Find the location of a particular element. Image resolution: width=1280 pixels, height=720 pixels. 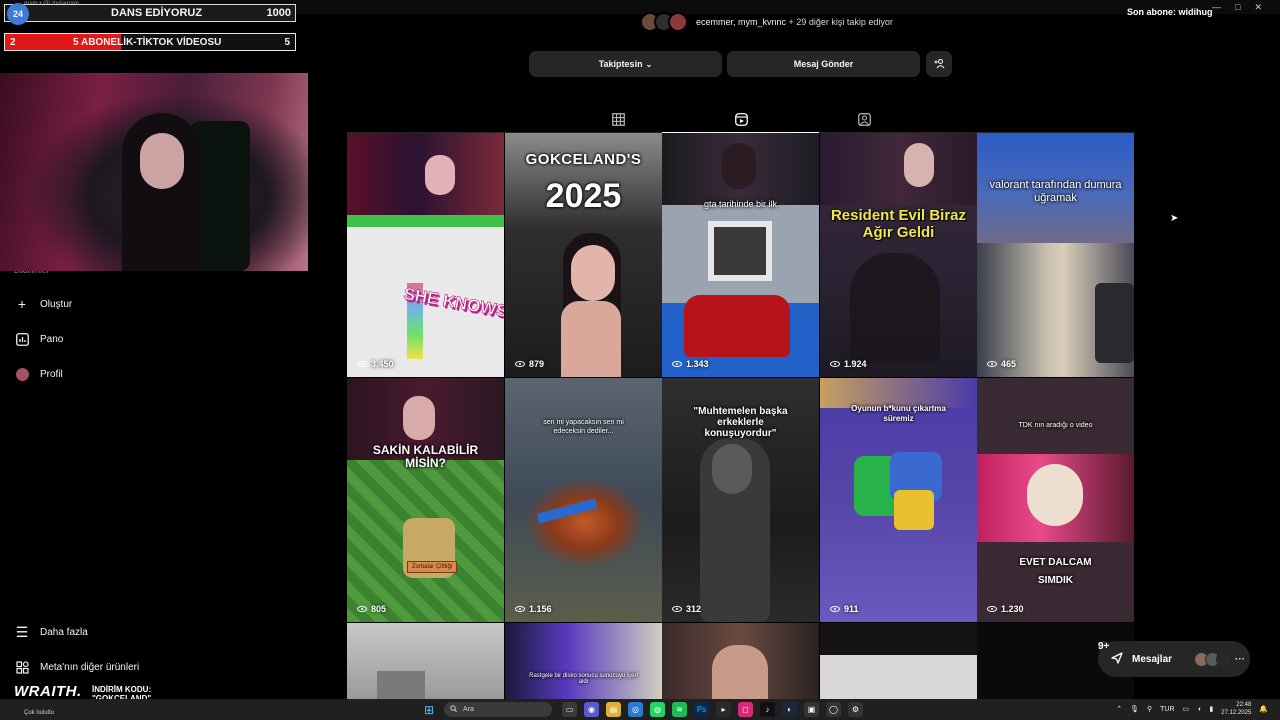

windows-start-icon: ⊞ is located at coordinates (429, 710).